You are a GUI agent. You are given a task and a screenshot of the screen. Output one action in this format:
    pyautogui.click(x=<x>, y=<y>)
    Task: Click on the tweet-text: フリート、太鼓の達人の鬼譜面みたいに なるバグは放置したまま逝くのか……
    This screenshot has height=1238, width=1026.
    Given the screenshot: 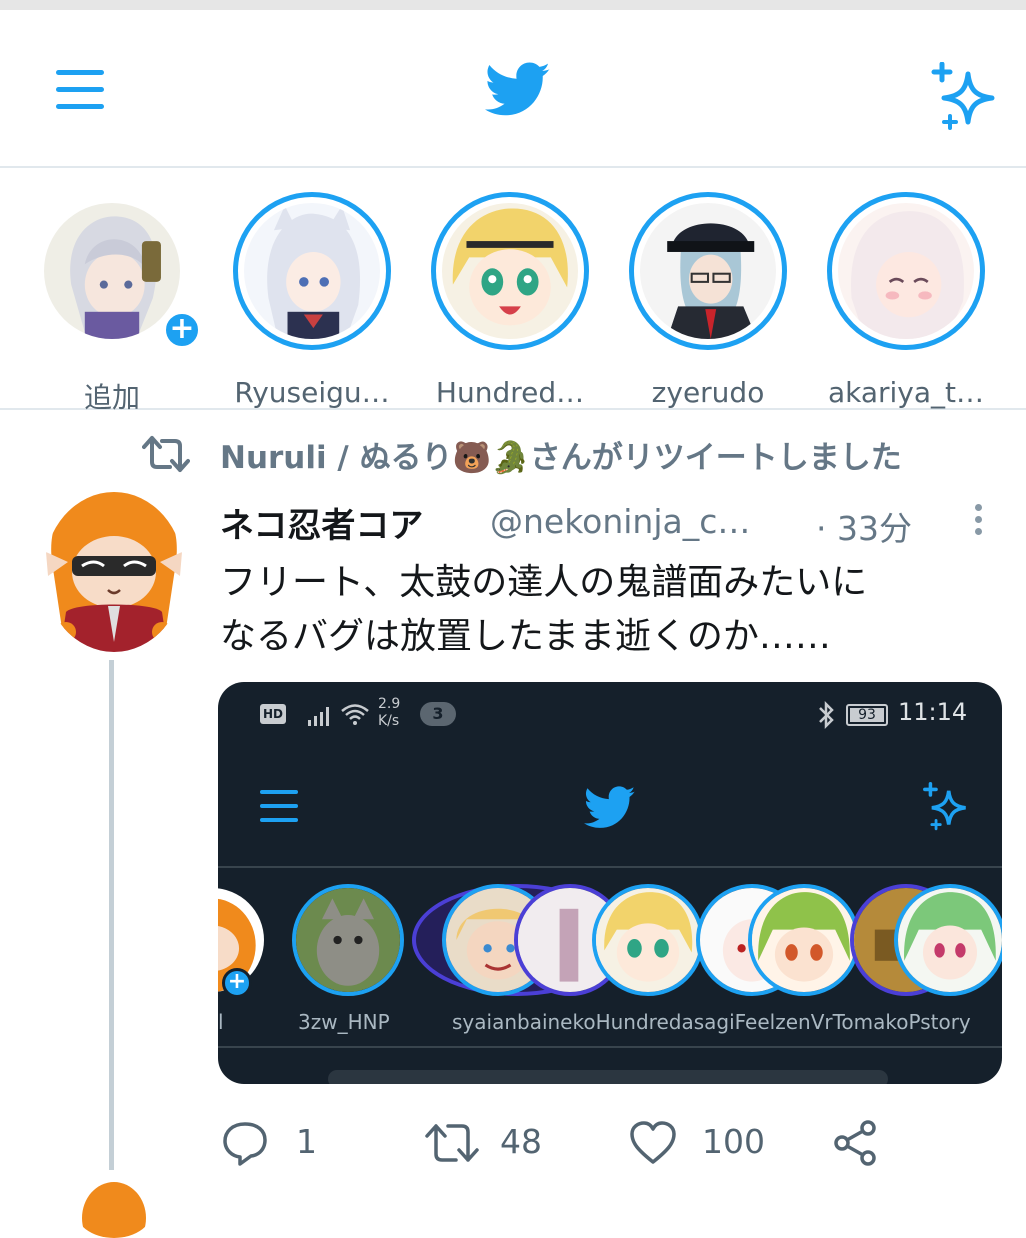 What is the action you would take?
    pyautogui.click(x=615, y=610)
    